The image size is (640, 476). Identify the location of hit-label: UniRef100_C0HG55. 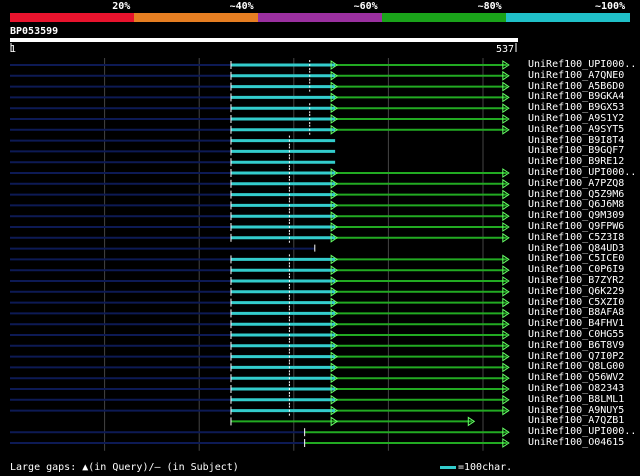
(576, 335).